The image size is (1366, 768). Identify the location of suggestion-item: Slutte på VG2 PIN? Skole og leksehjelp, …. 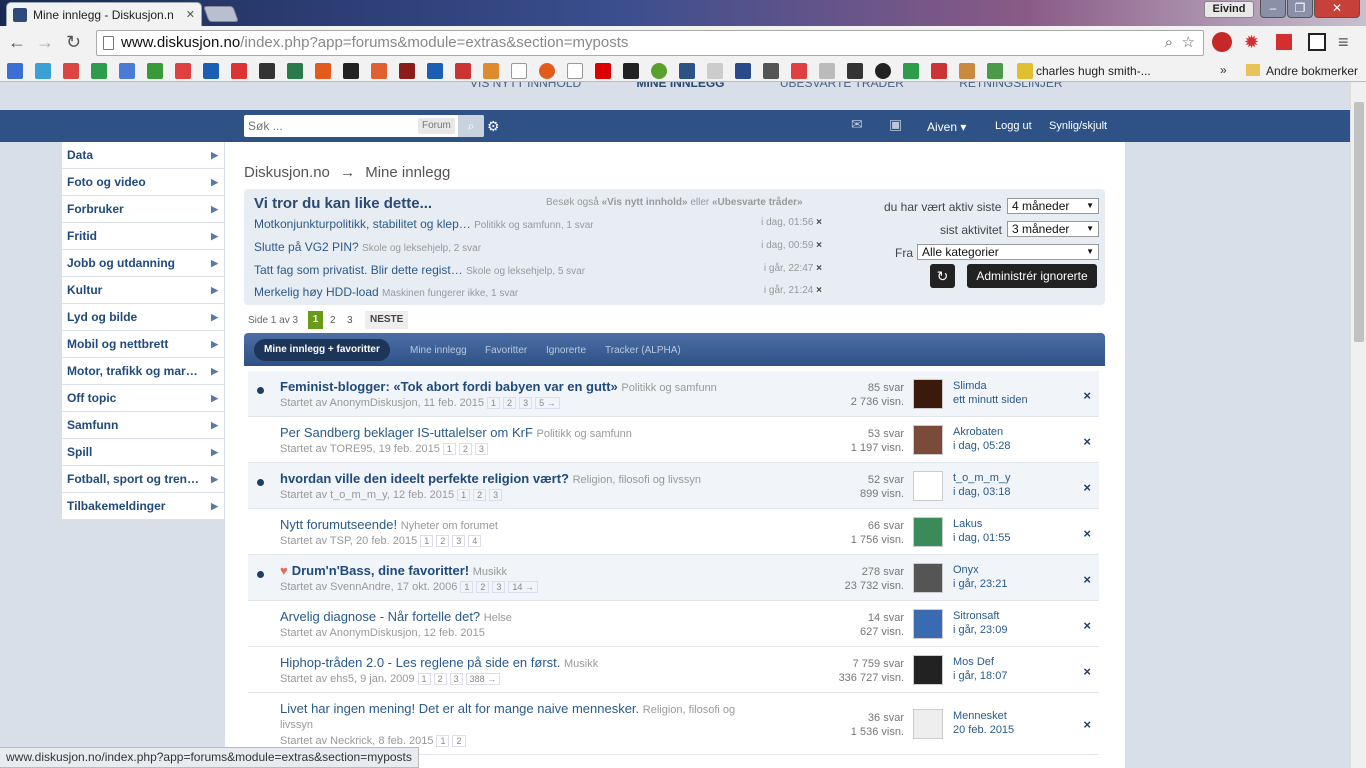
(538, 247).